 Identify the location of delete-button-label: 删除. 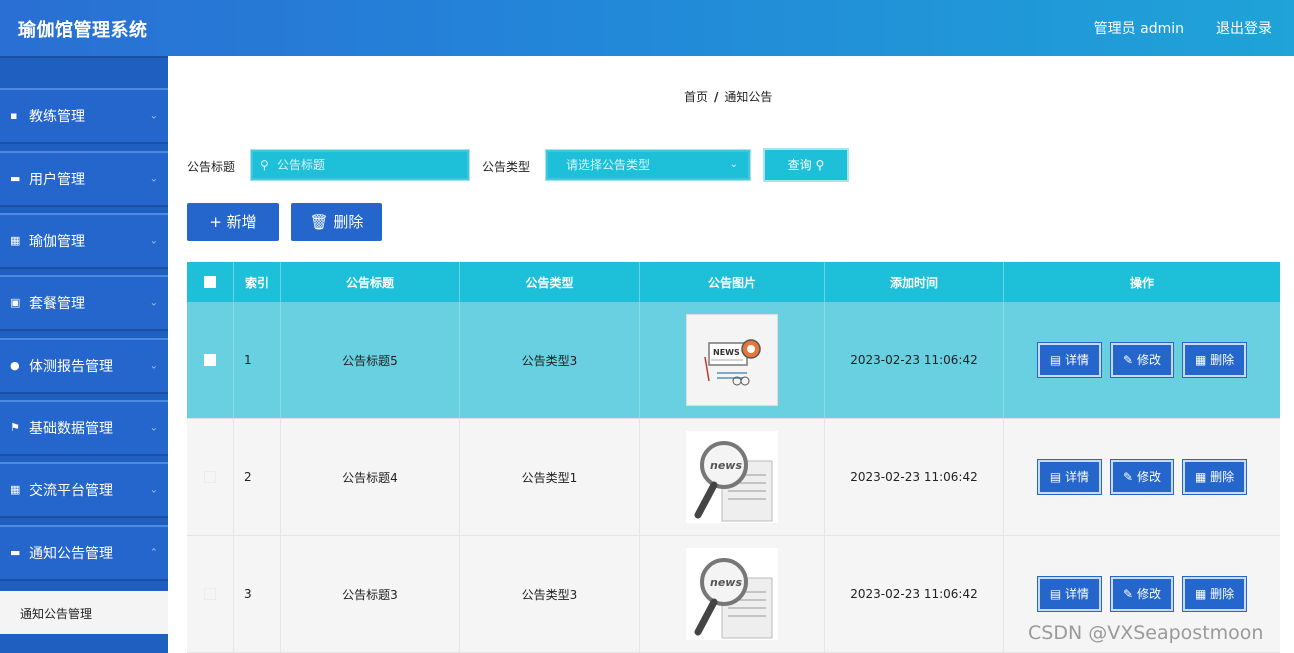
(1222, 594).